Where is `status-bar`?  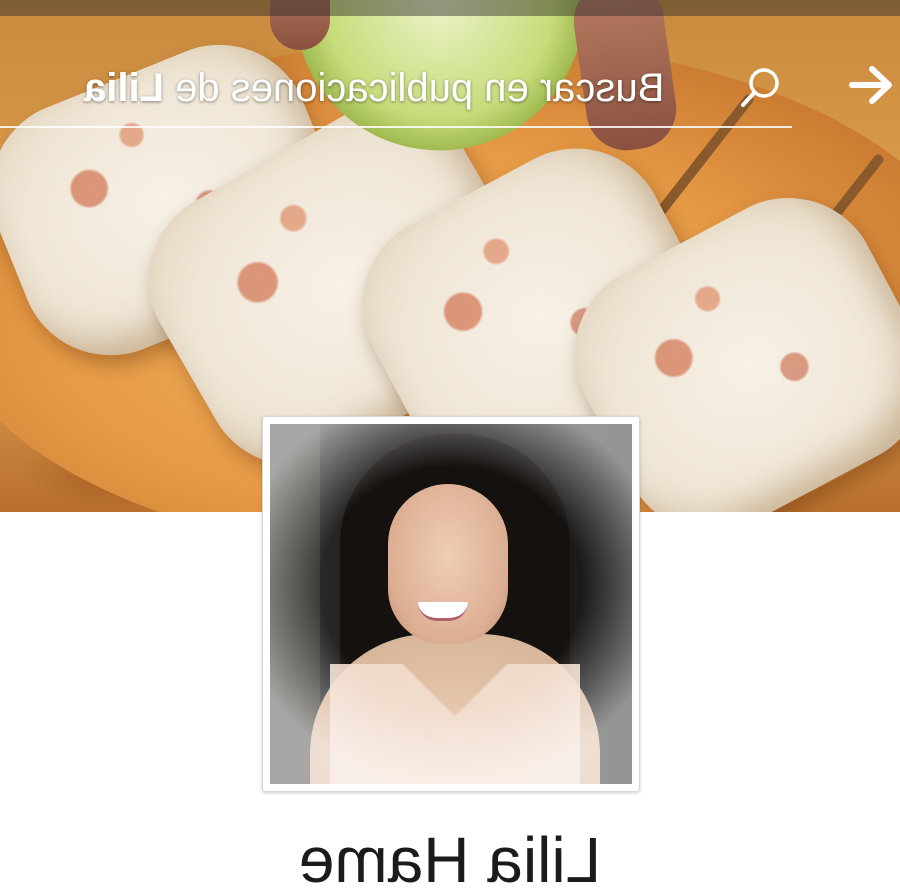
status-bar is located at coordinates (450, 8).